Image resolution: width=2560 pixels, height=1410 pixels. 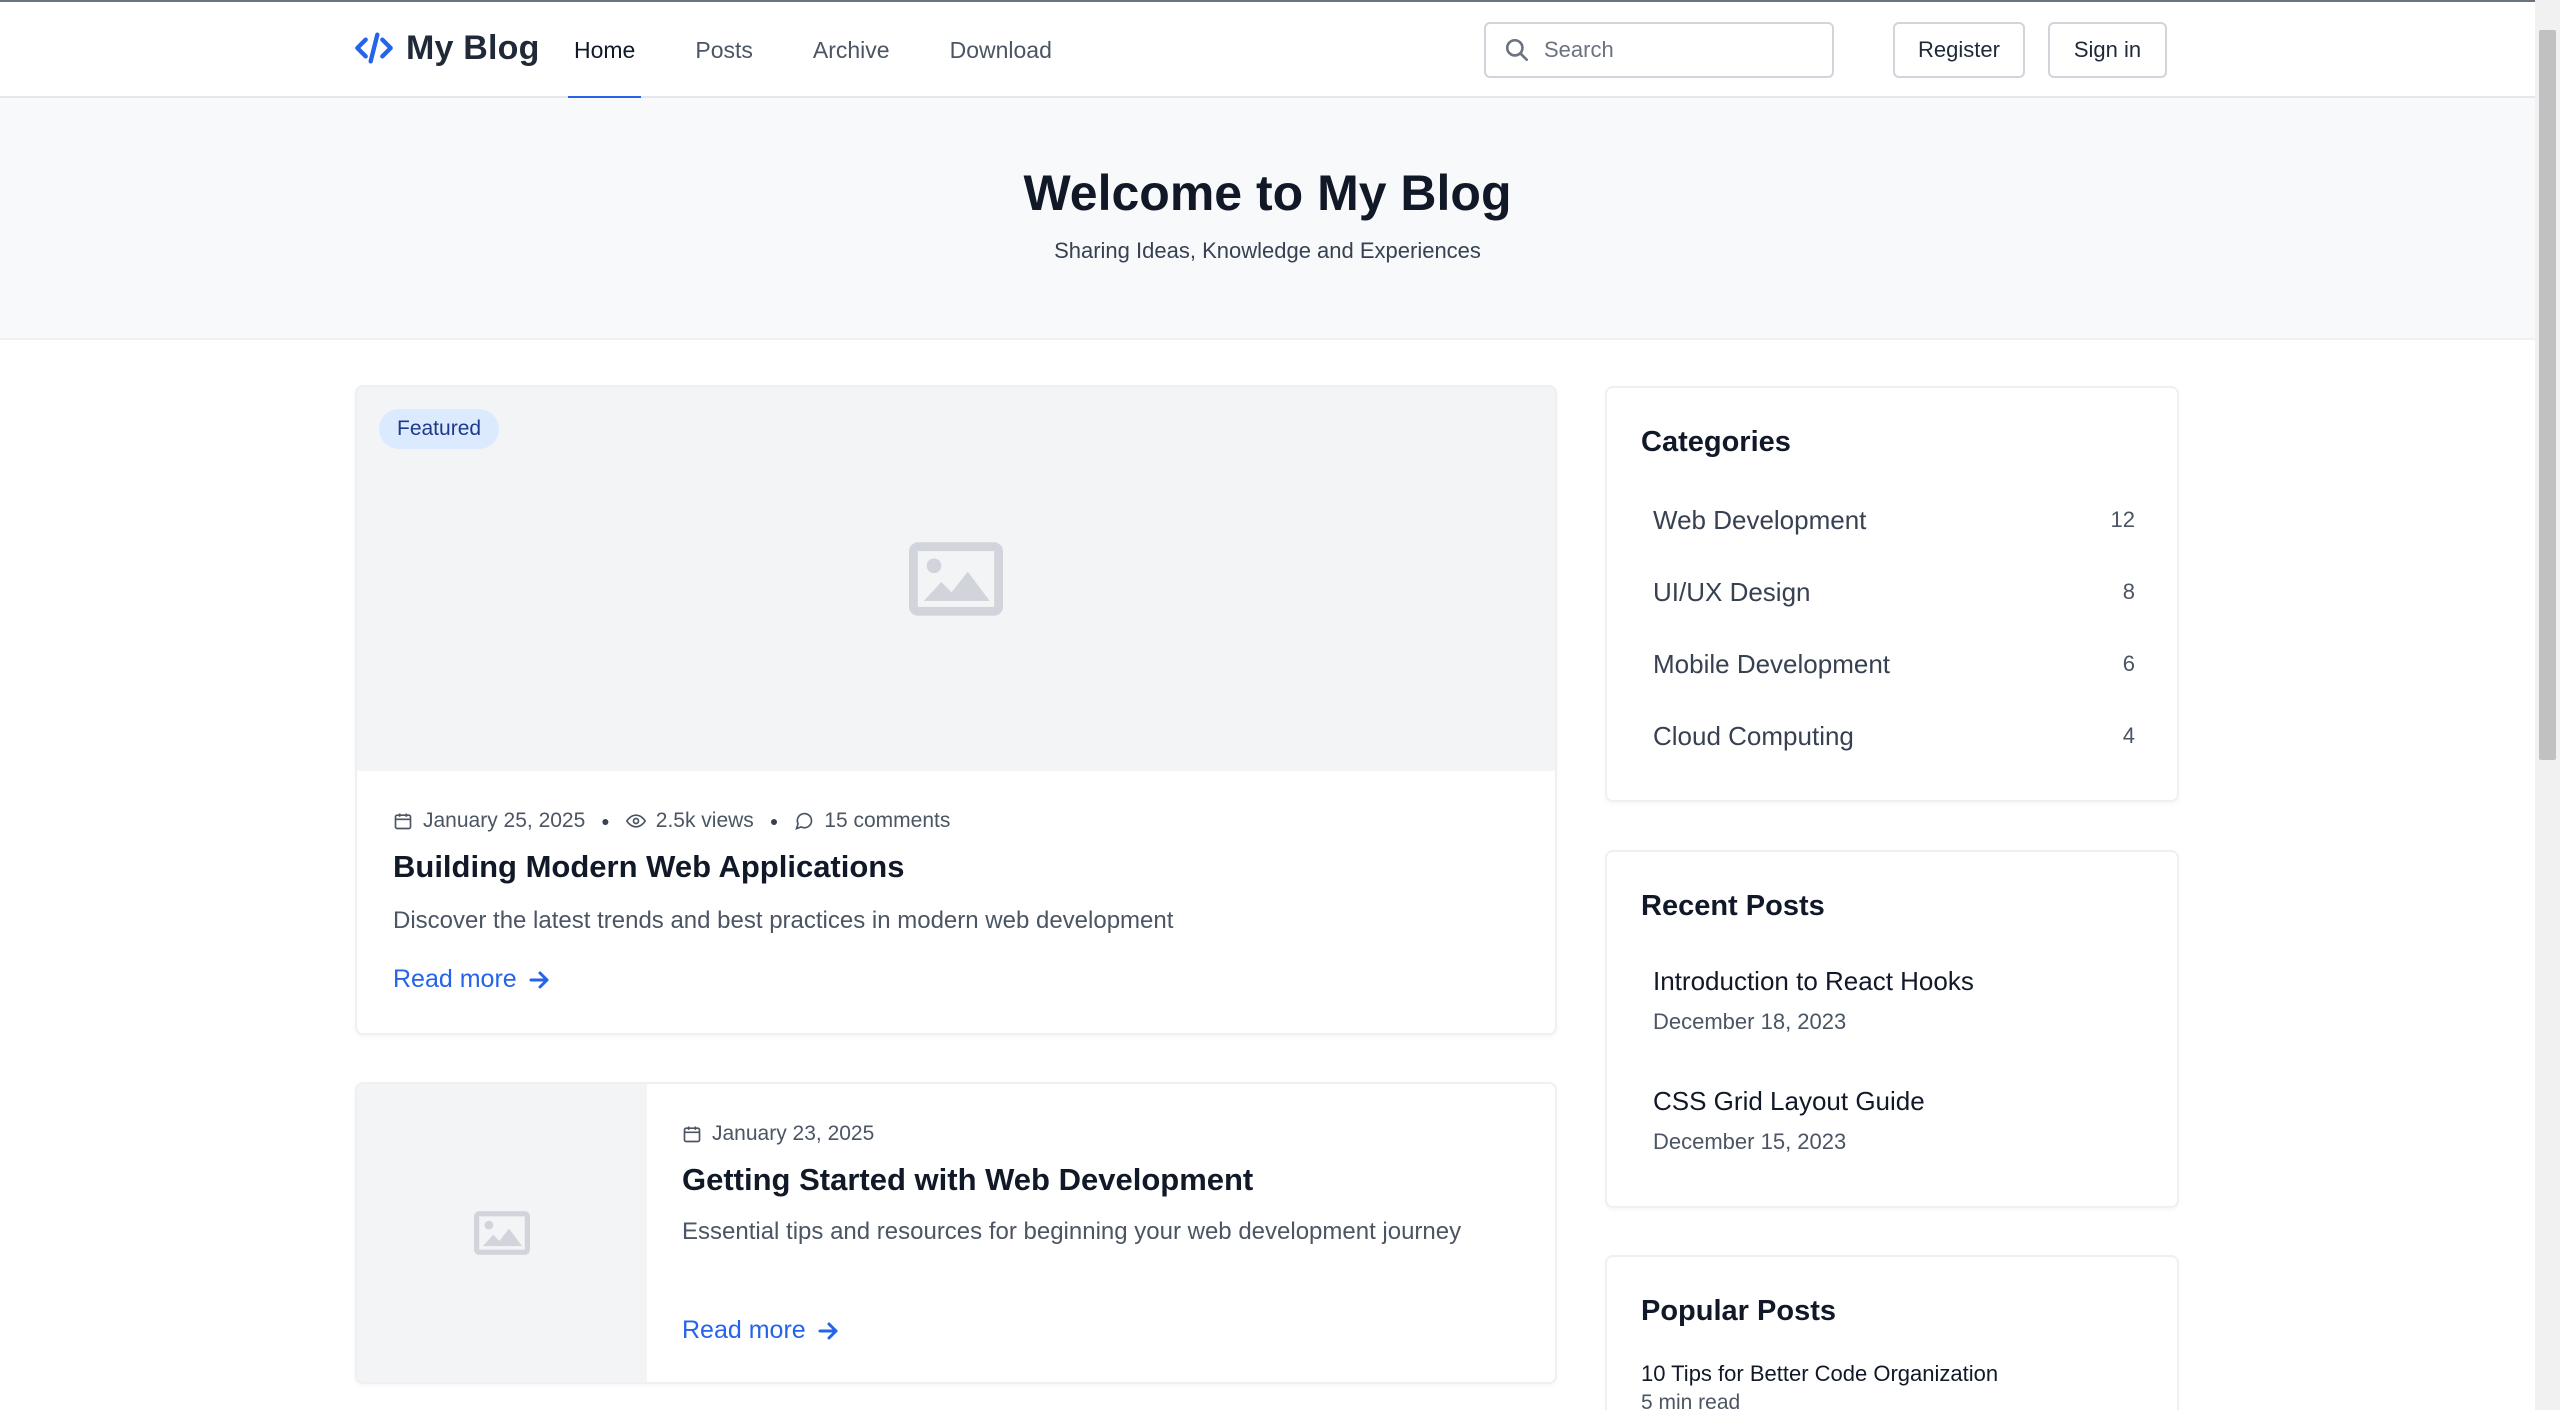 I want to click on category-ui-ux-design: UI/UX Design 8, so click(x=1894, y=592).